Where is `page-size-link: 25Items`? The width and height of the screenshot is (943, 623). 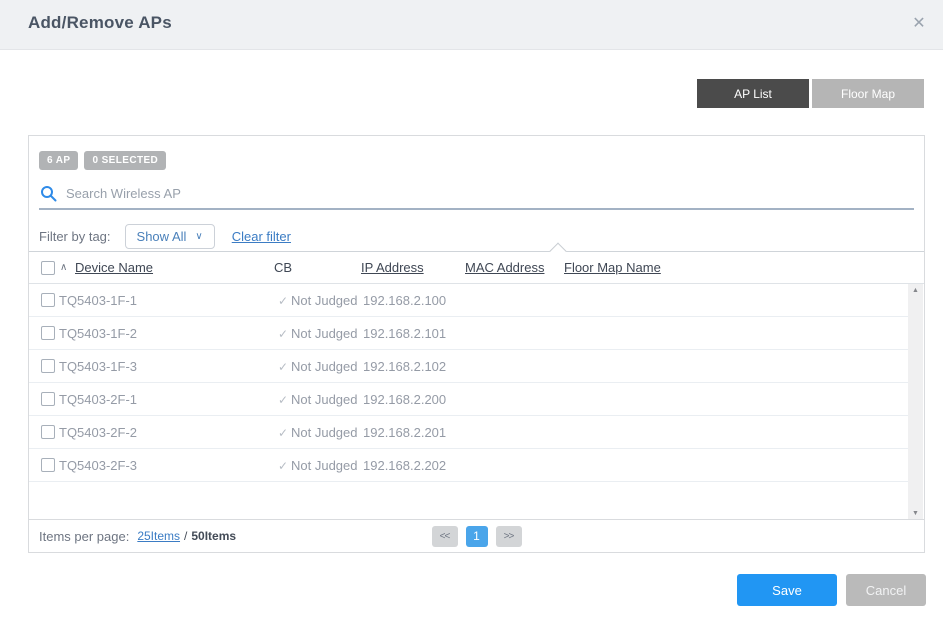 page-size-link: 25Items is located at coordinates (158, 536).